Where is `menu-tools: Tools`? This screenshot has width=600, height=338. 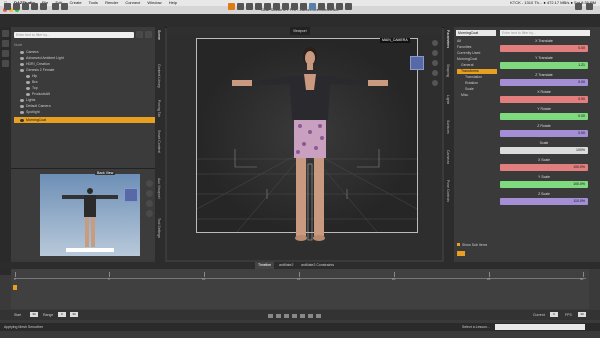 menu-tools: Tools is located at coordinates (93, 2).